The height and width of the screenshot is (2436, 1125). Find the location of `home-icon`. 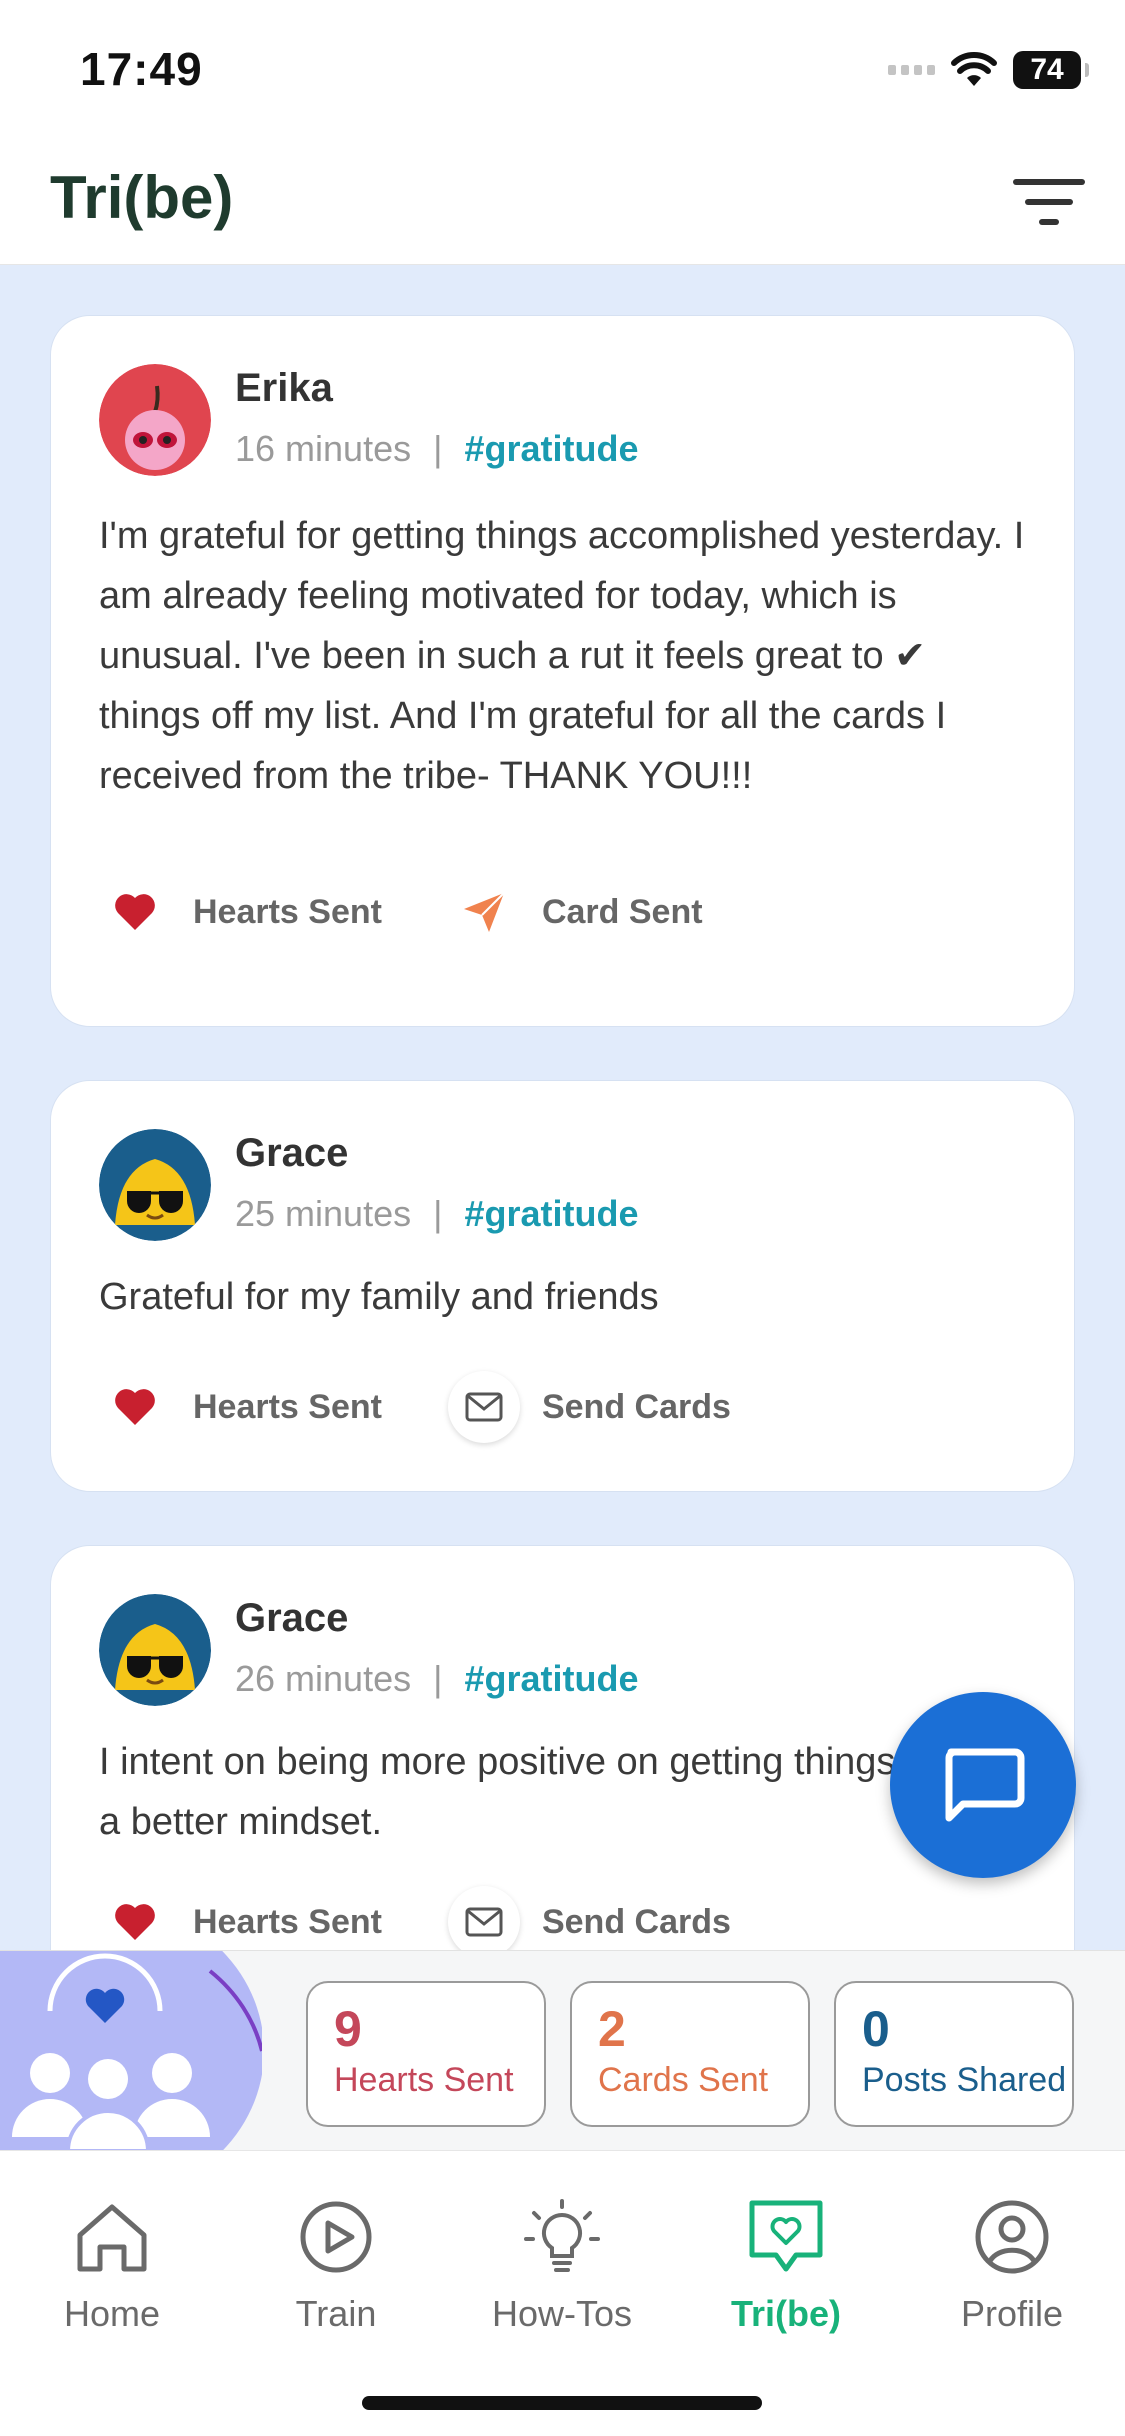

home-icon is located at coordinates (112, 2238).